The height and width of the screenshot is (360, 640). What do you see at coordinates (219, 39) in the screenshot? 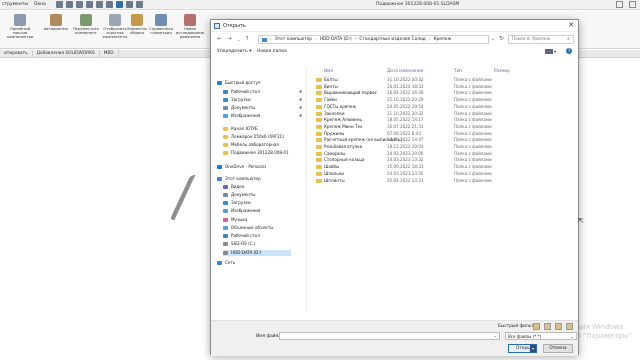
I see `back-icon: ←` at bounding box center [219, 39].